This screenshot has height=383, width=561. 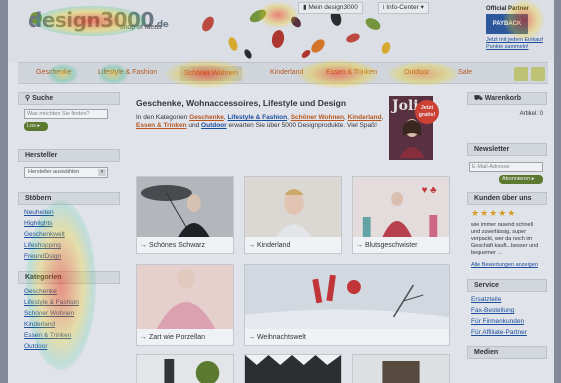 What do you see at coordinates (102, 172) in the screenshot?
I see `chevron-down-icon: ▾` at bounding box center [102, 172].